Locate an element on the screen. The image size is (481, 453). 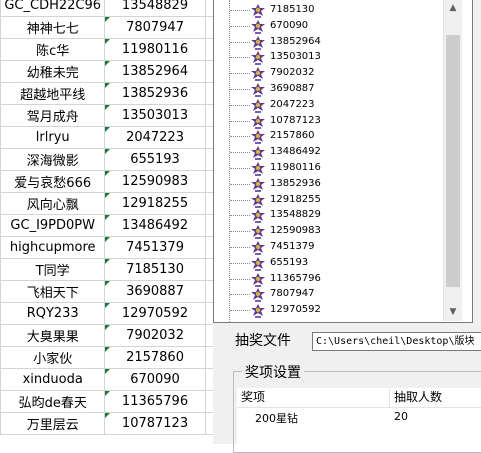
column-header-item: 奖项 is located at coordinates (313, 397).